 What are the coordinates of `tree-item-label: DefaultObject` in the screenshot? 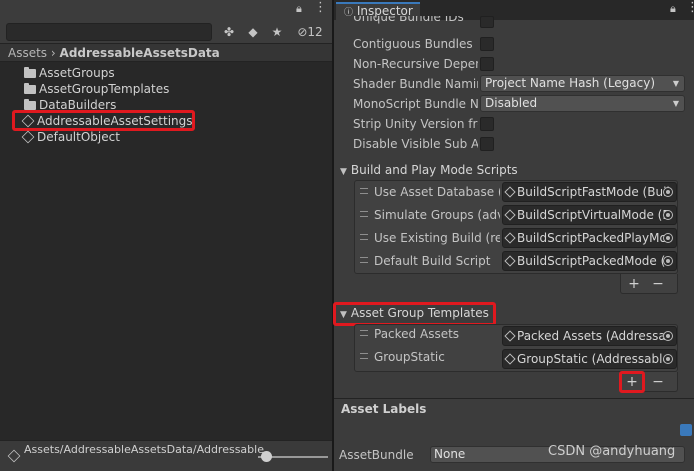 It's located at (78, 137).